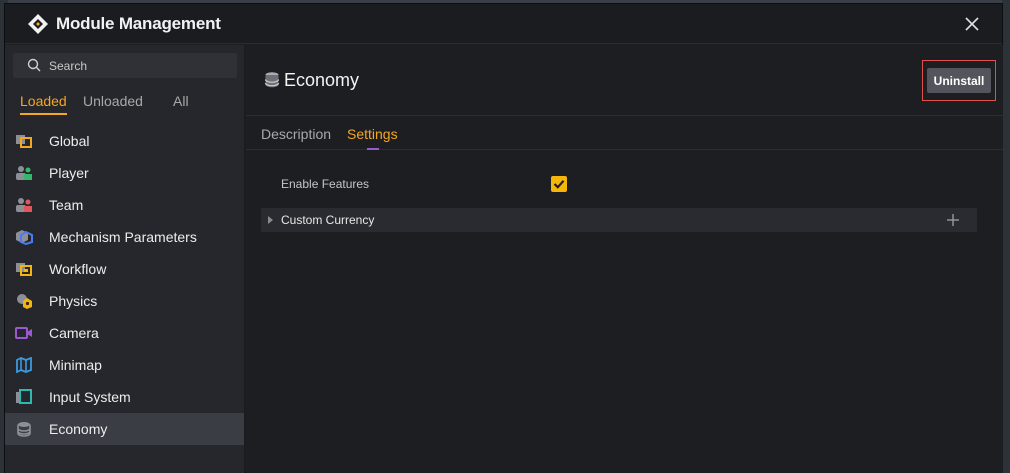 This screenshot has width=1010, height=473. Describe the element at coordinates (953, 220) in the screenshot. I see `plus-icon` at that location.